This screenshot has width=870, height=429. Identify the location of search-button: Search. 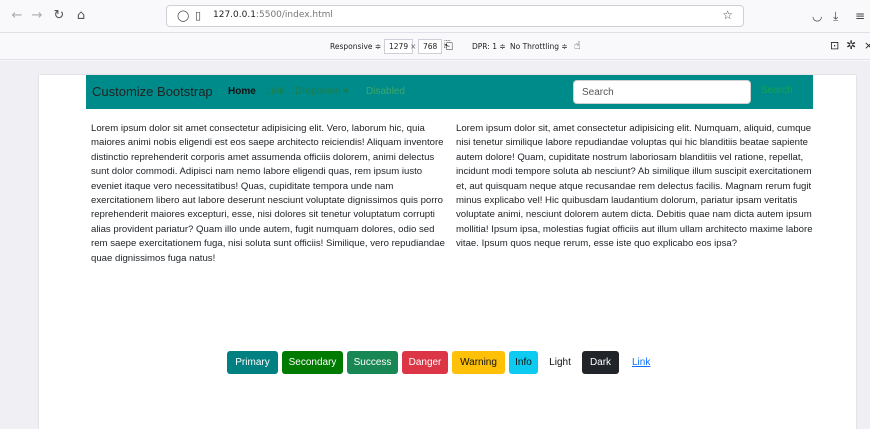
(777, 90).